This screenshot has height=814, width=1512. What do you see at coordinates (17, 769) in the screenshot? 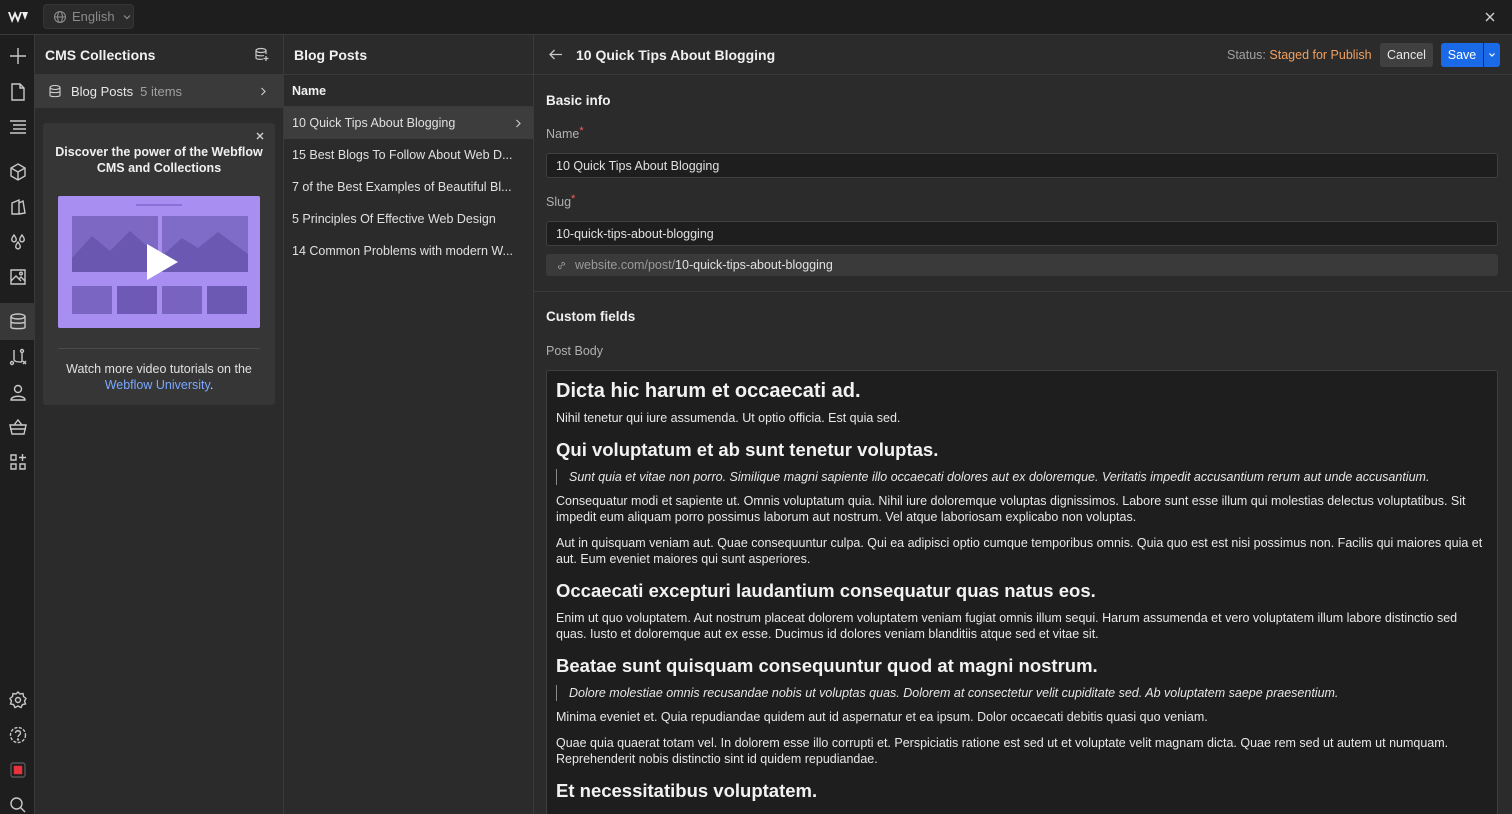
I see `record-icon` at bounding box center [17, 769].